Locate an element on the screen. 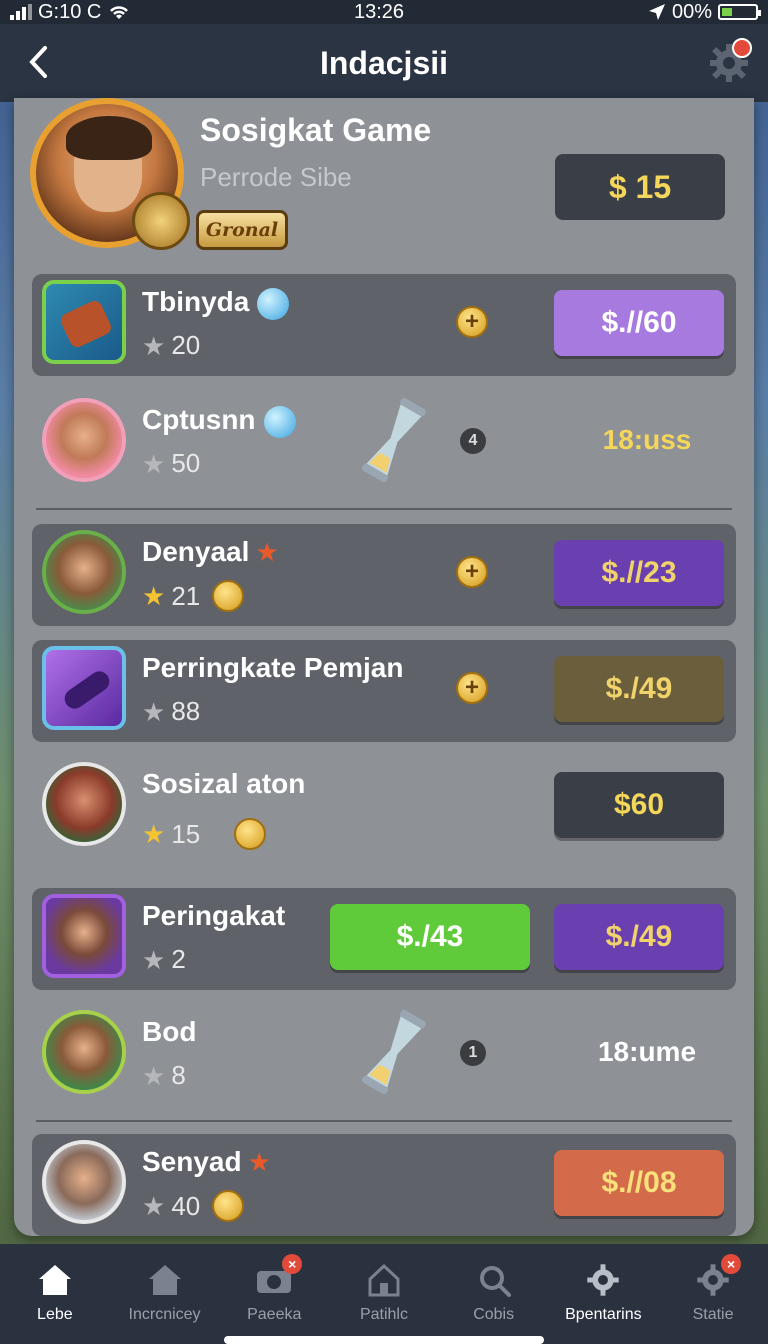  gear-icon is located at coordinates (603, 1280).